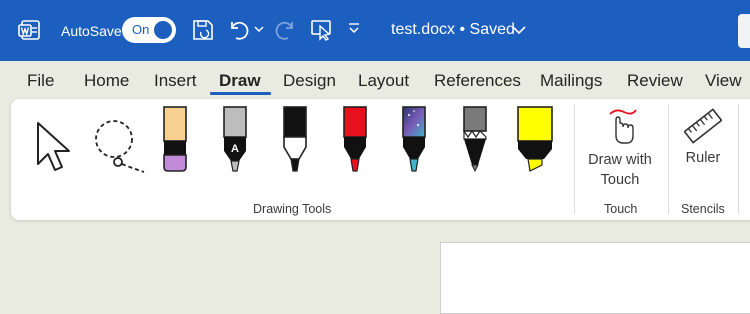 The width and height of the screenshot is (750, 314). Describe the element at coordinates (106, 81) in the screenshot. I see `tab-home: Home` at that location.